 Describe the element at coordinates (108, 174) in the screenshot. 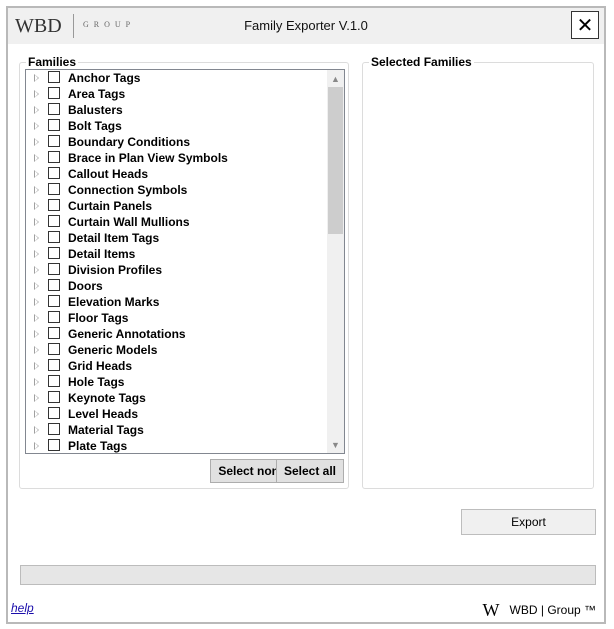

I see `family-label: Callout Heads` at that location.